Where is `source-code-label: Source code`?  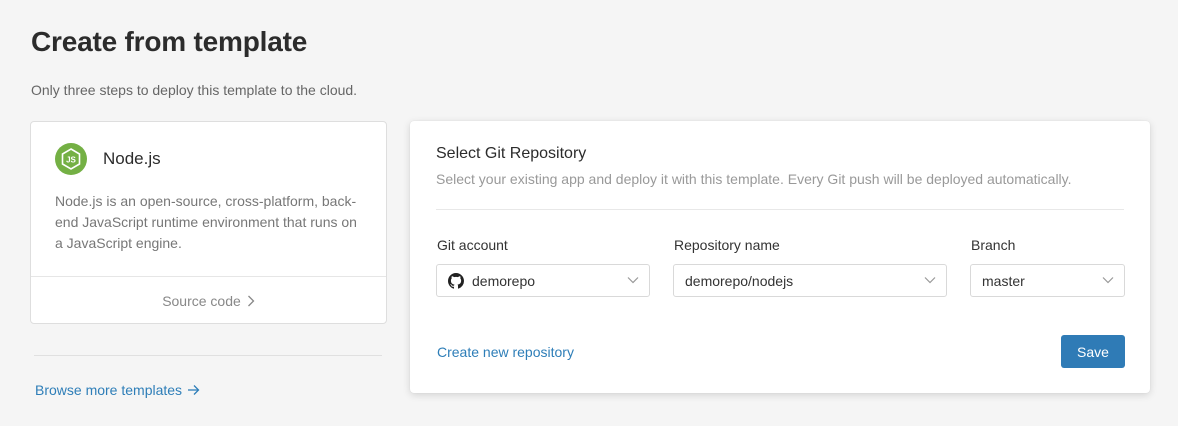
source-code-label: Source code is located at coordinates (201, 300).